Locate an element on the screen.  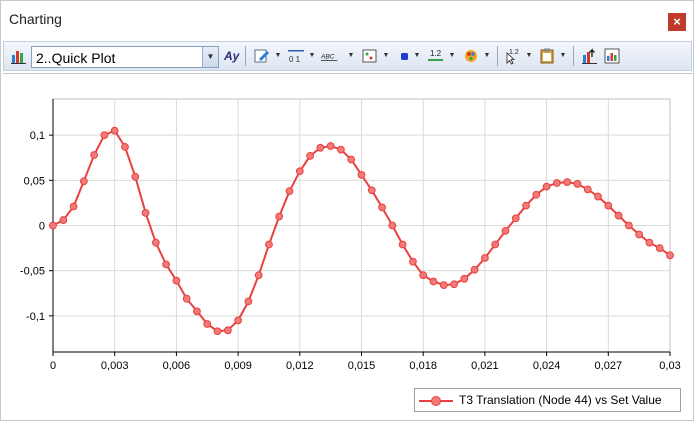
close-button: × is located at coordinates (677, 22).